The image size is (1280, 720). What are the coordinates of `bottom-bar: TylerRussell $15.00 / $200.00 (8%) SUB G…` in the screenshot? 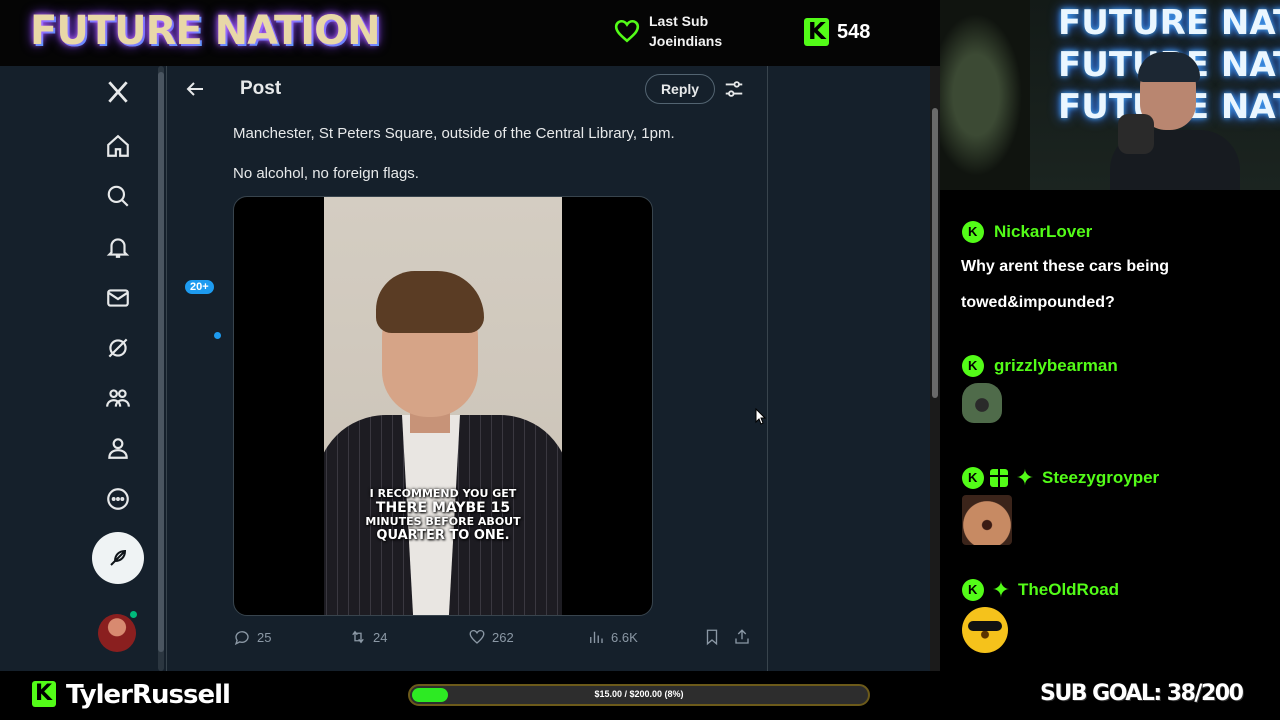 It's located at (640, 695).